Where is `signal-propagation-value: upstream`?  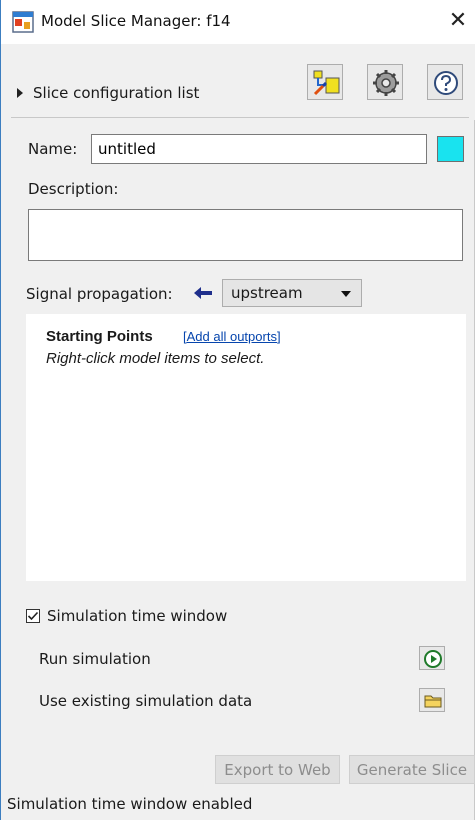
signal-propagation-value: upstream is located at coordinates (267, 293).